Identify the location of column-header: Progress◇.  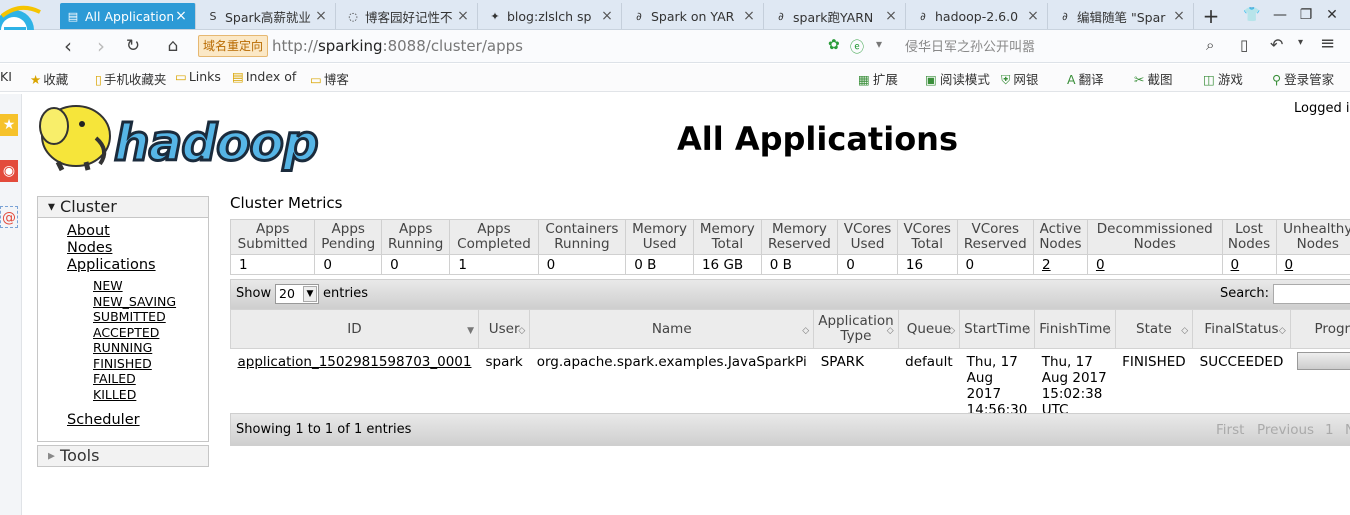
(1319, 329).